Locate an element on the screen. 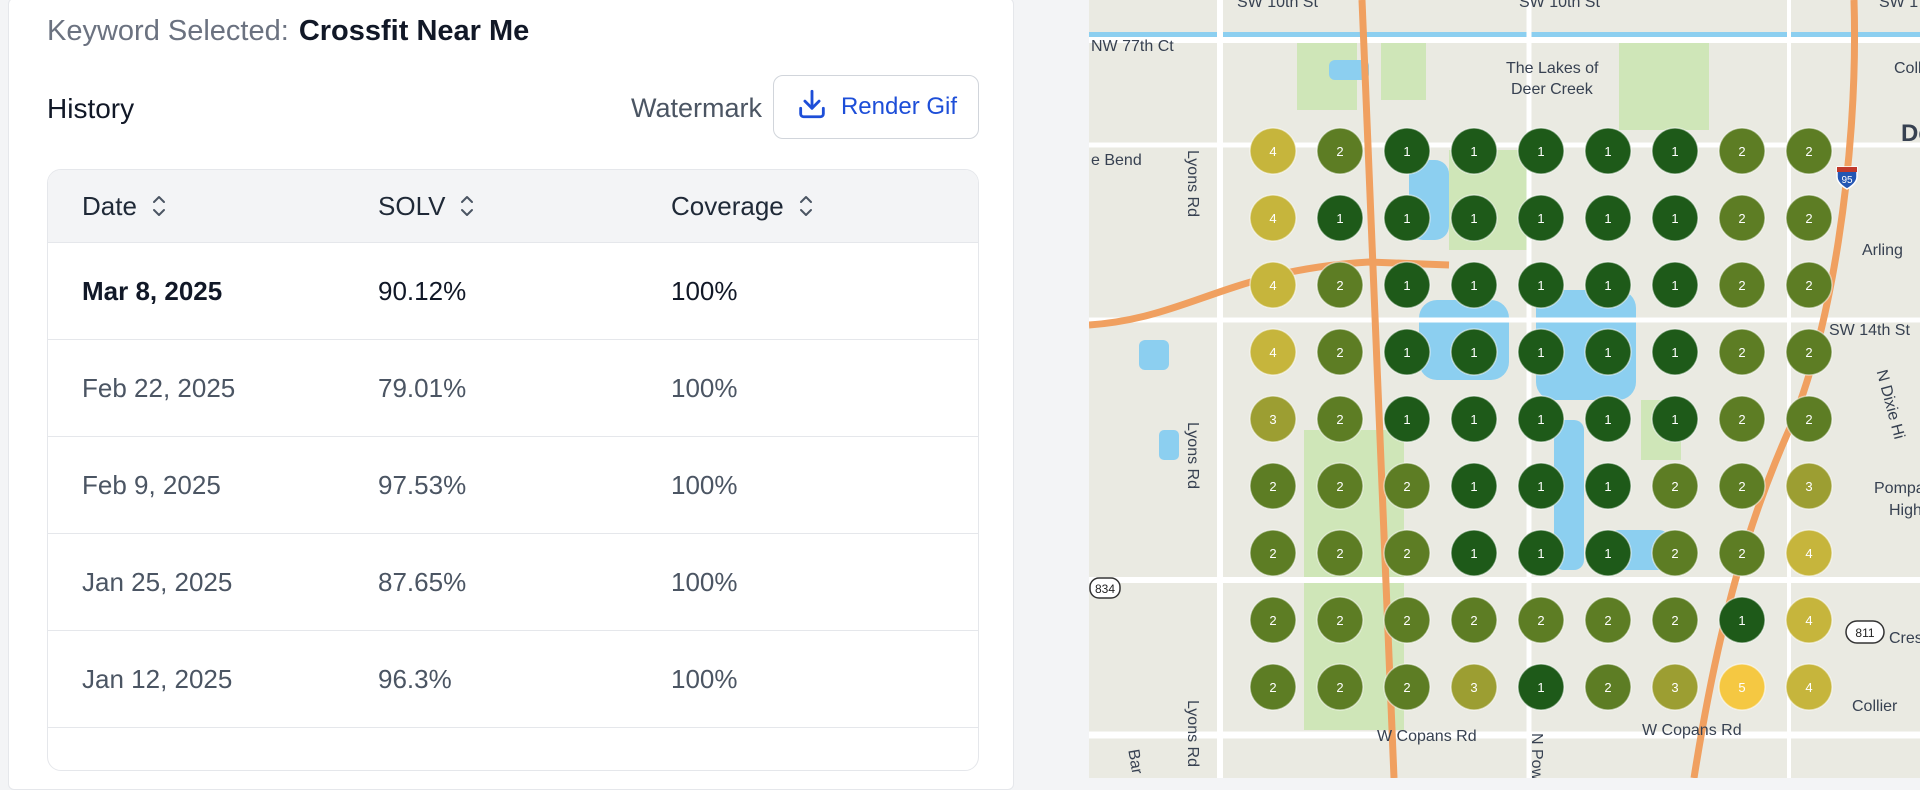 The width and height of the screenshot is (1920, 790). coverage-header: Coverage is located at coordinates (742, 206).